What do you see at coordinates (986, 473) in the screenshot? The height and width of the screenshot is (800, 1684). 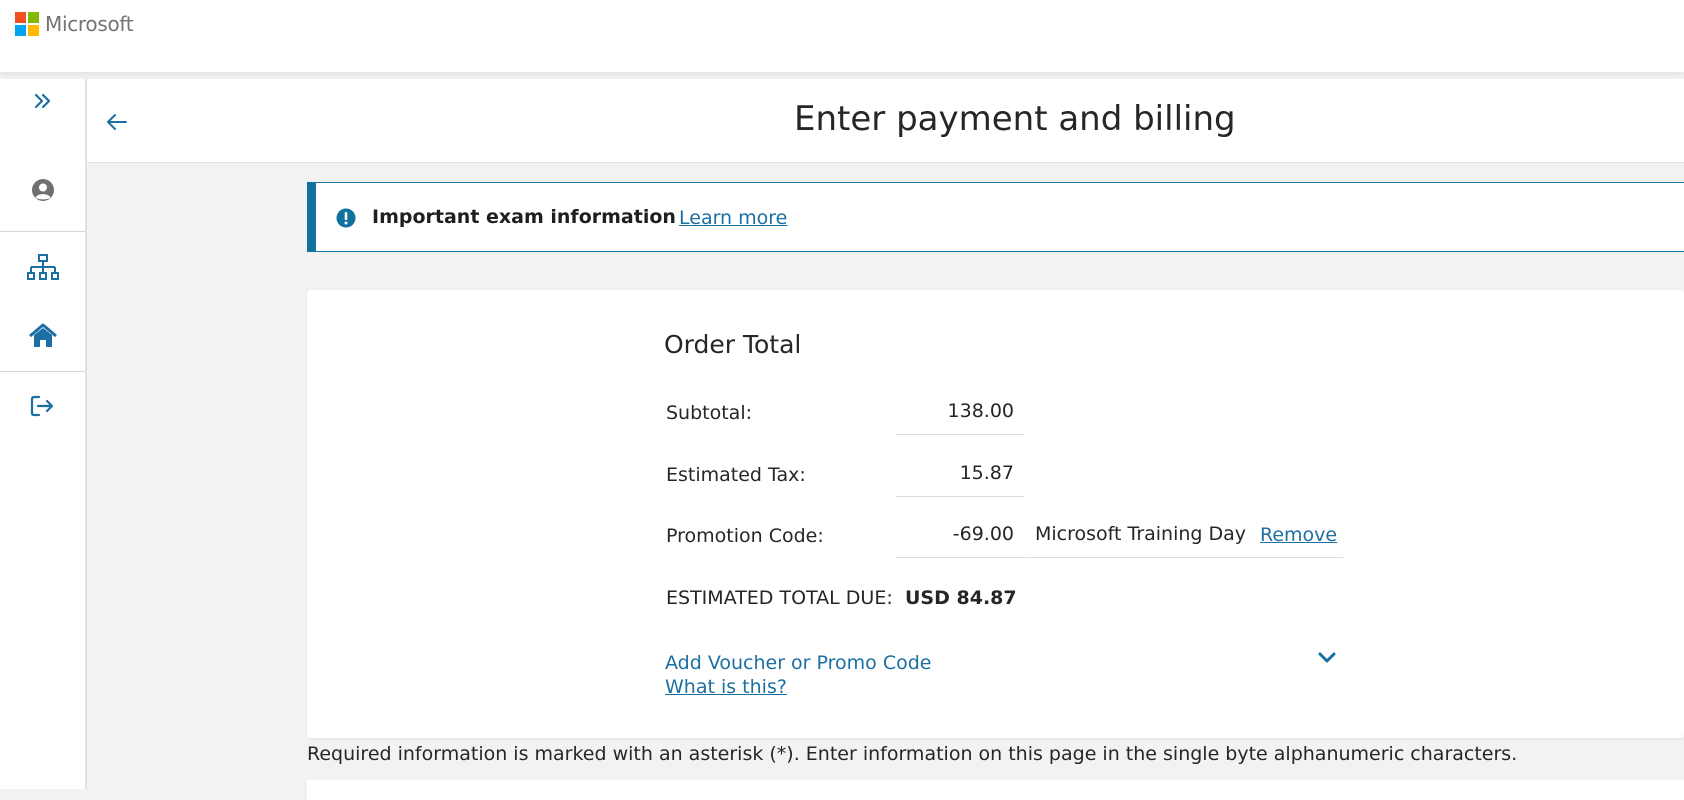 I see `estimated-tax-value: 15.87` at bounding box center [986, 473].